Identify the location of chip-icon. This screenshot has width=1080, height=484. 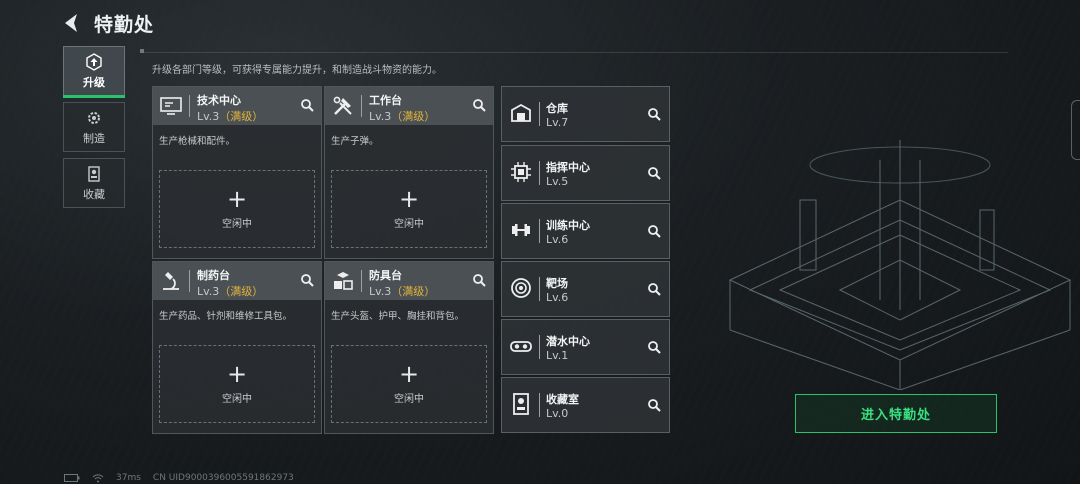
(521, 172).